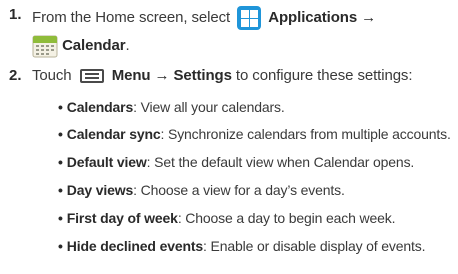  What do you see at coordinates (209, 107) in the screenshot?
I see `setting-description: : View all your calendars.` at bounding box center [209, 107].